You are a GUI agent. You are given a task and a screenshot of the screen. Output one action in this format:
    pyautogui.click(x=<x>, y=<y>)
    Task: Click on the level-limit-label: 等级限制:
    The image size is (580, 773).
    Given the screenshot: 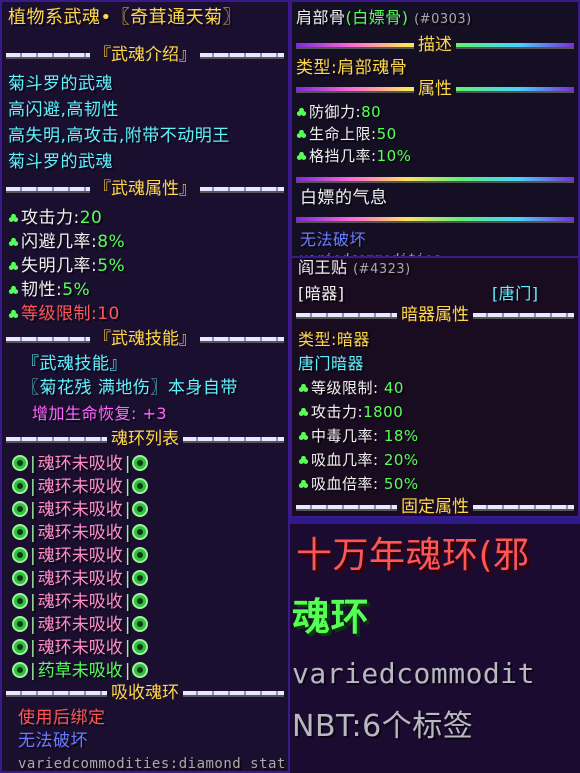 What is the action you would take?
    pyautogui.click(x=59, y=314)
    